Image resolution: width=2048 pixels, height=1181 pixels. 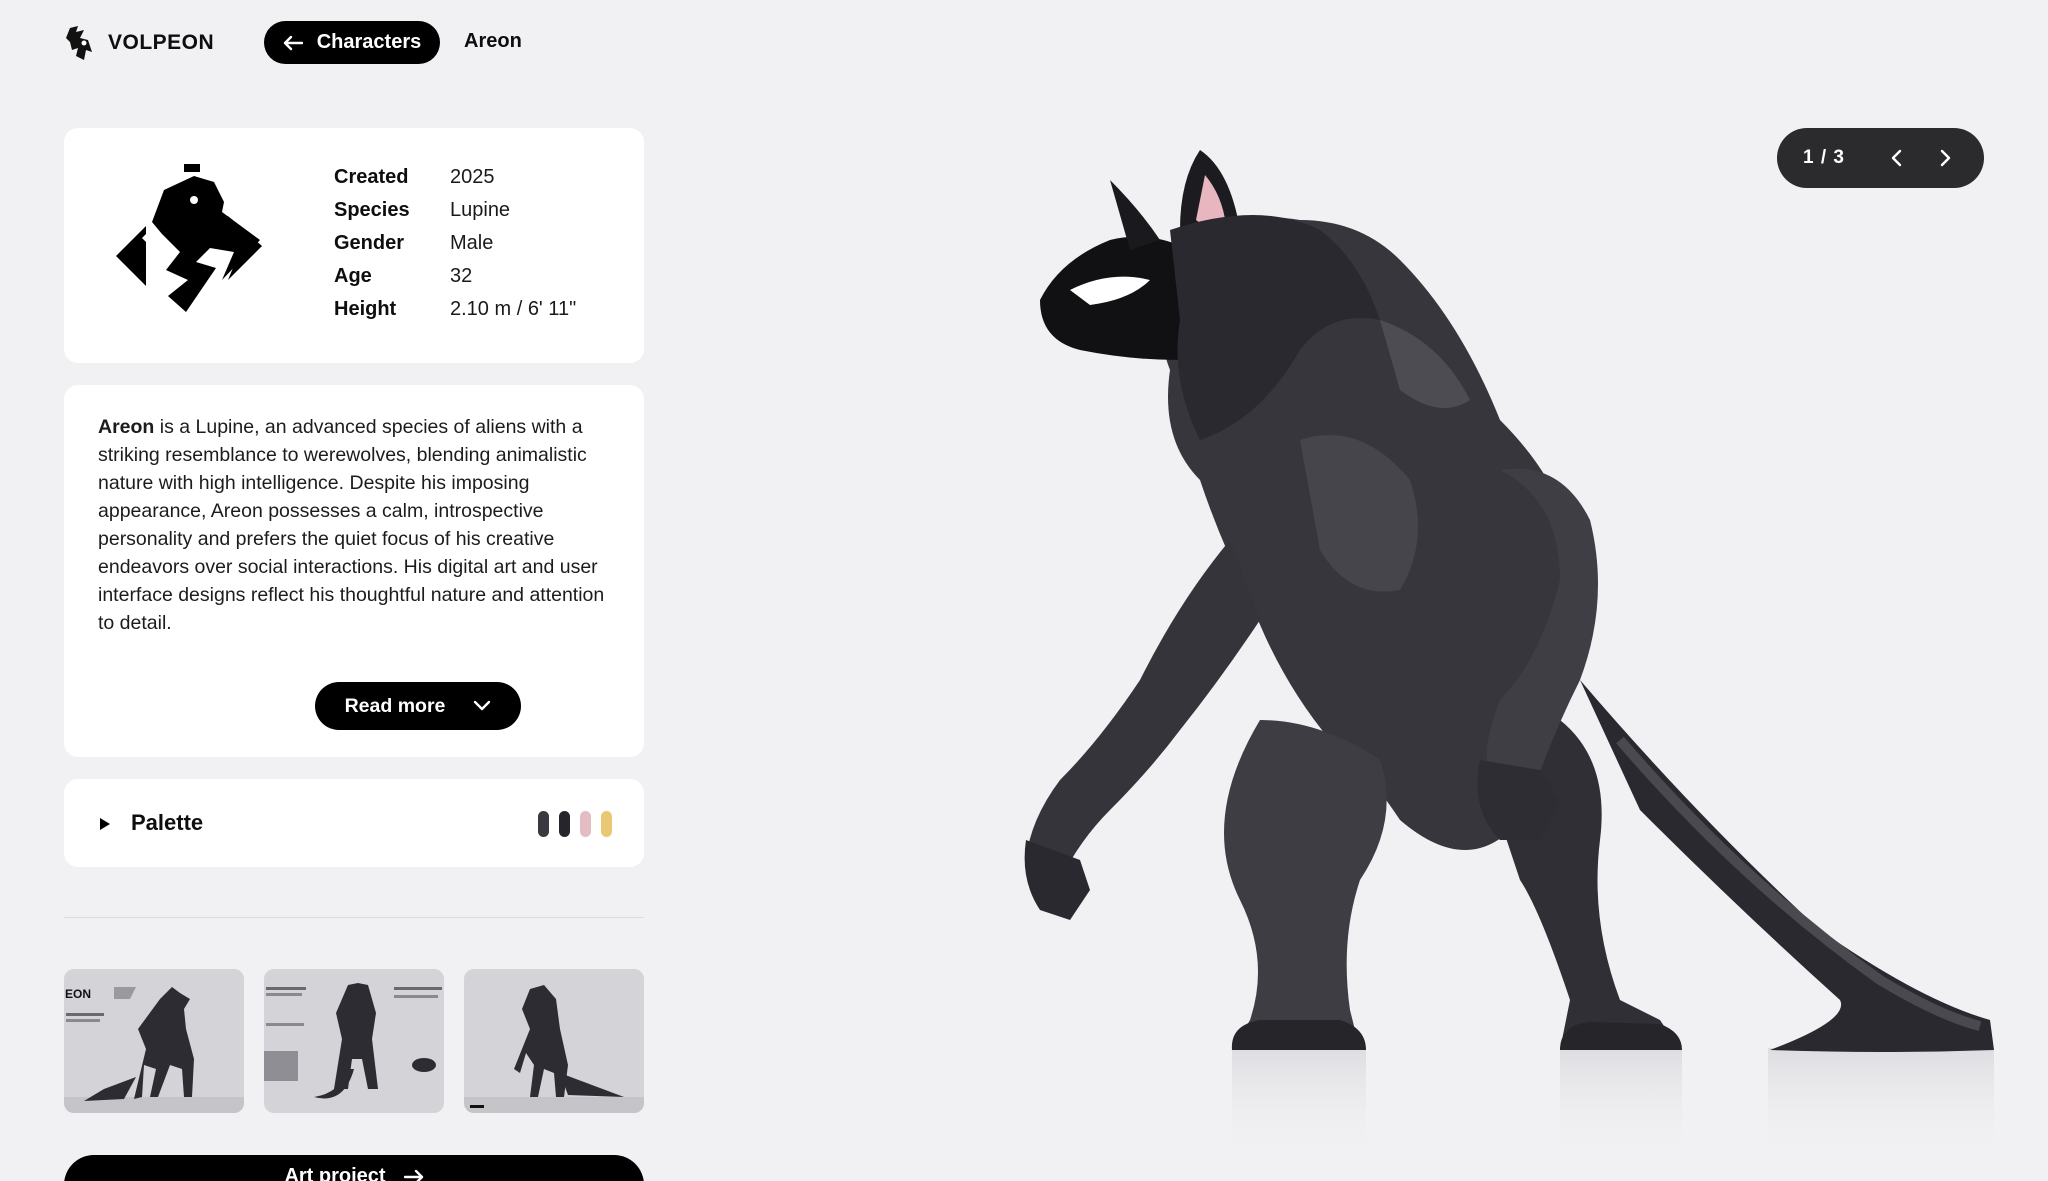 I want to click on palette-label: Palette, so click(x=167, y=822).